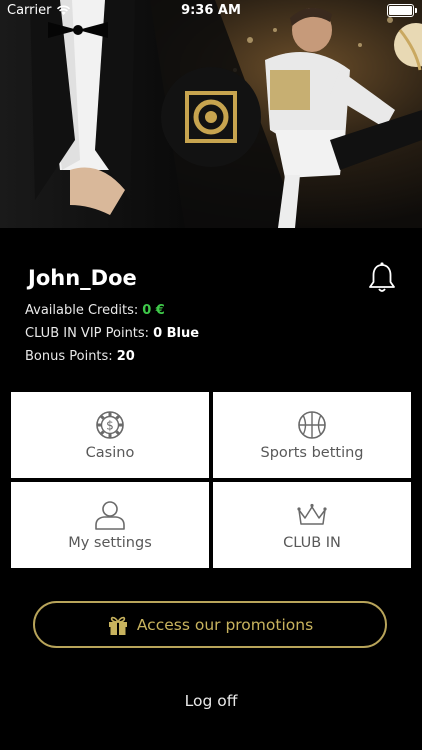 The image size is (422, 750). Describe the element at coordinates (69, 356) in the screenshot. I see `bonus-points-label: Bonus Points:` at that location.